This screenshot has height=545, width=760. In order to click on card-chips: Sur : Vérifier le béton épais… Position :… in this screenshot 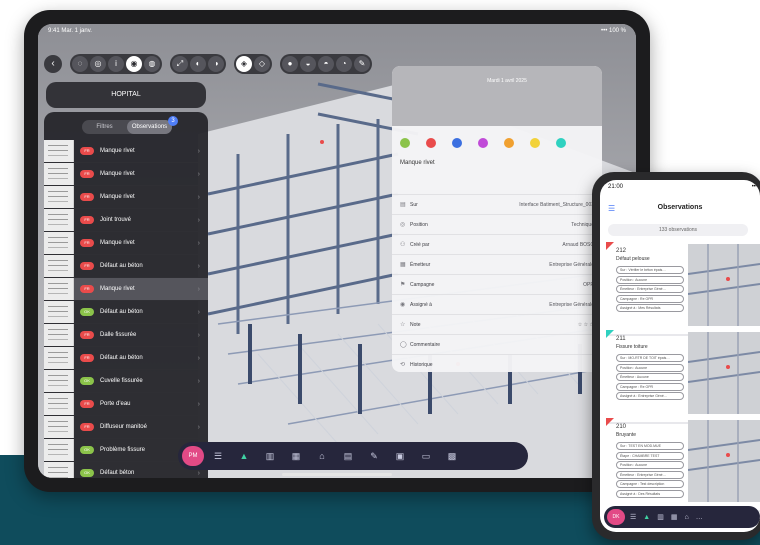, I will do `click(650, 290)`.